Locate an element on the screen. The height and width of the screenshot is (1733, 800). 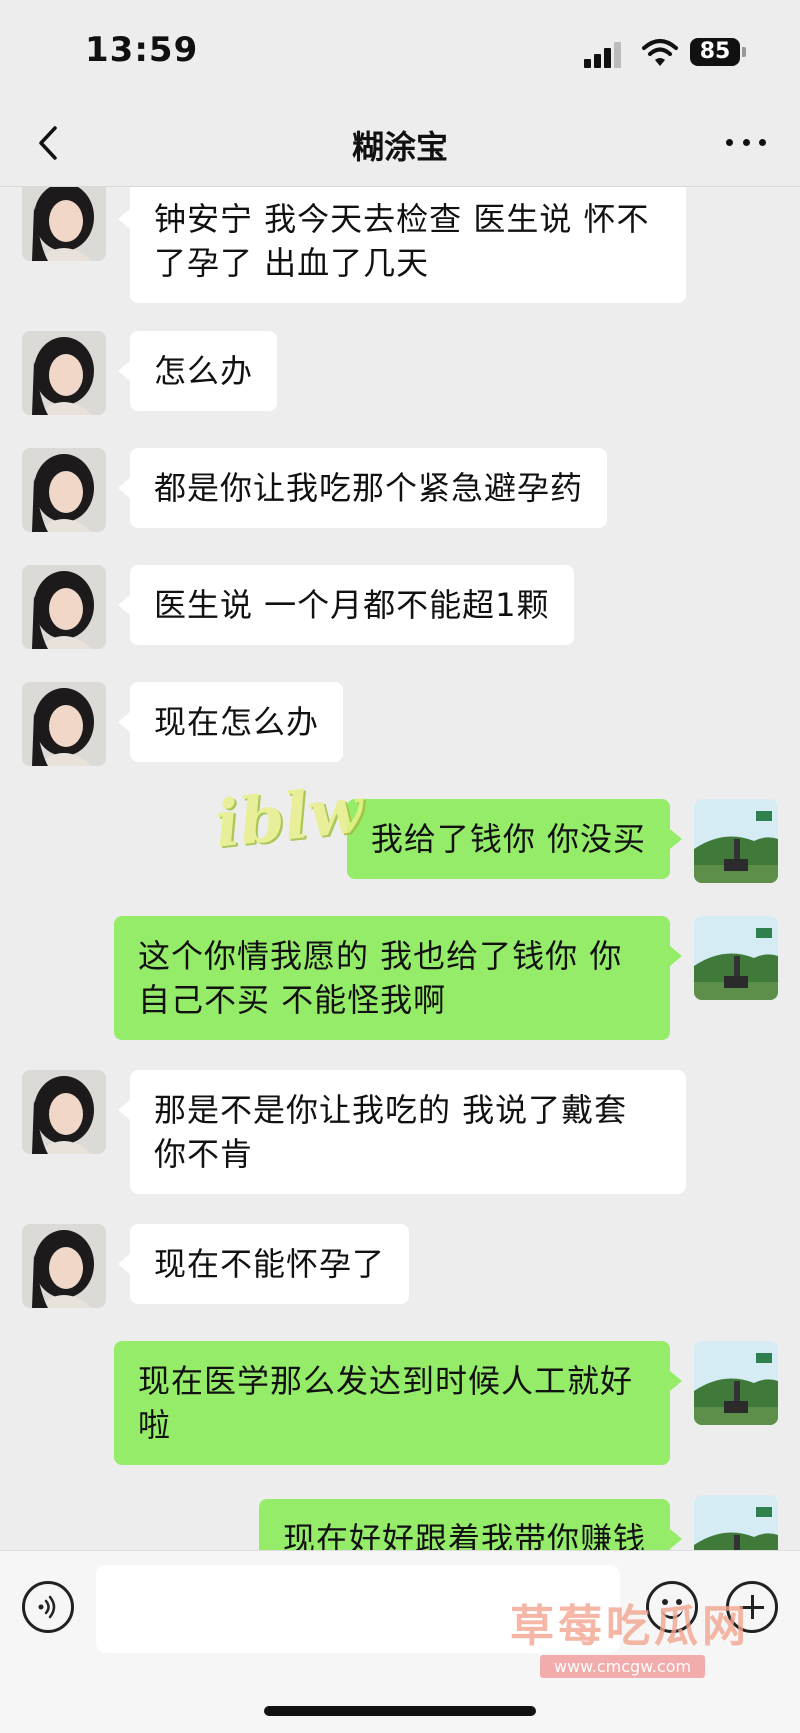
message-bubble-received: 都是你让我吃那个紧急避孕药 is located at coordinates (362, 488).